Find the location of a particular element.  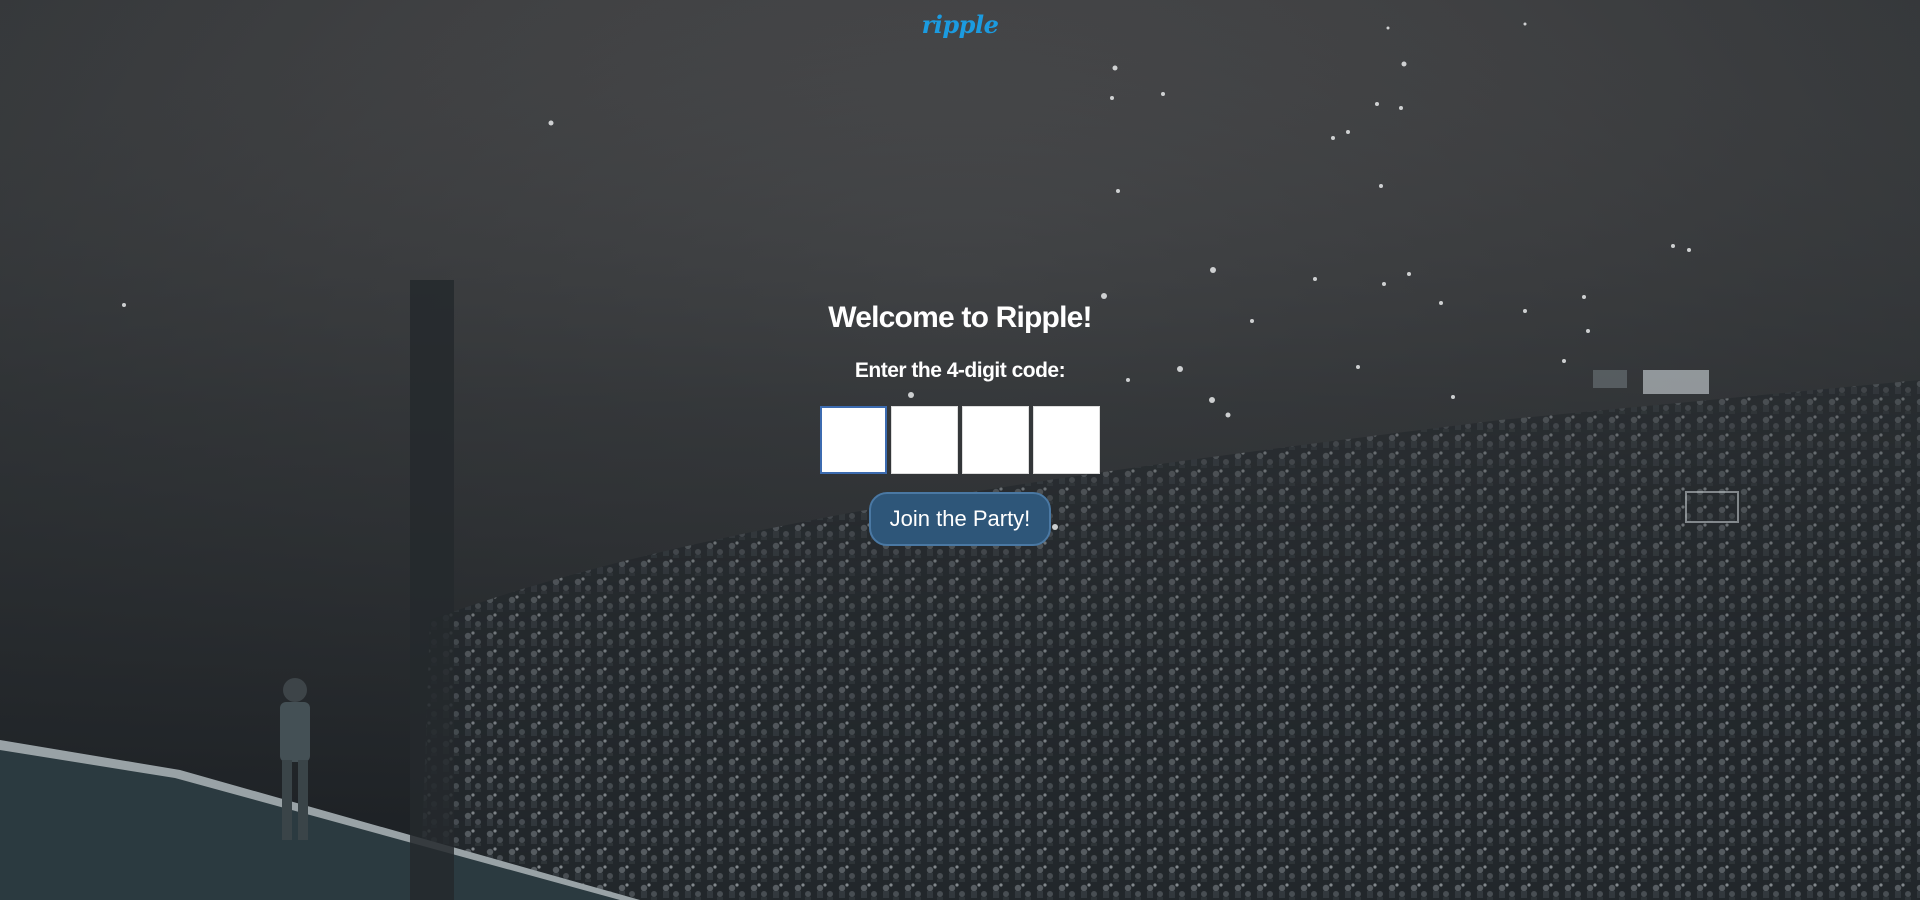

code-digit-2-input is located at coordinates (924, 440).